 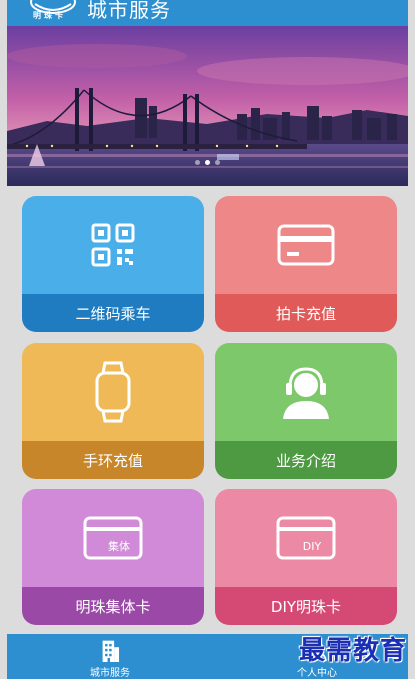 I want to click on building-icon, so click(x=111, y=651).